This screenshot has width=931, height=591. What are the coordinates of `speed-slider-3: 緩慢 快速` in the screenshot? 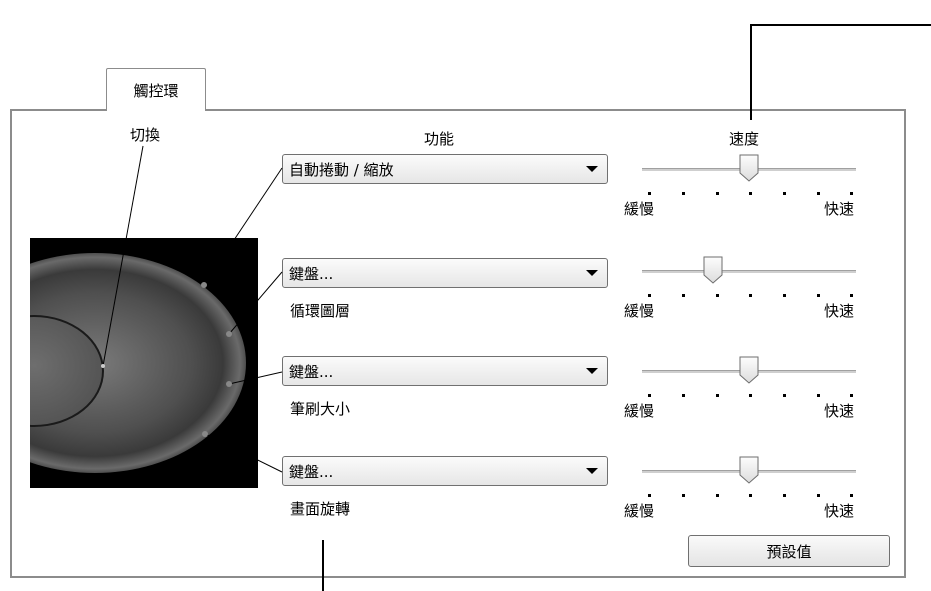 It's located at (750, 385).